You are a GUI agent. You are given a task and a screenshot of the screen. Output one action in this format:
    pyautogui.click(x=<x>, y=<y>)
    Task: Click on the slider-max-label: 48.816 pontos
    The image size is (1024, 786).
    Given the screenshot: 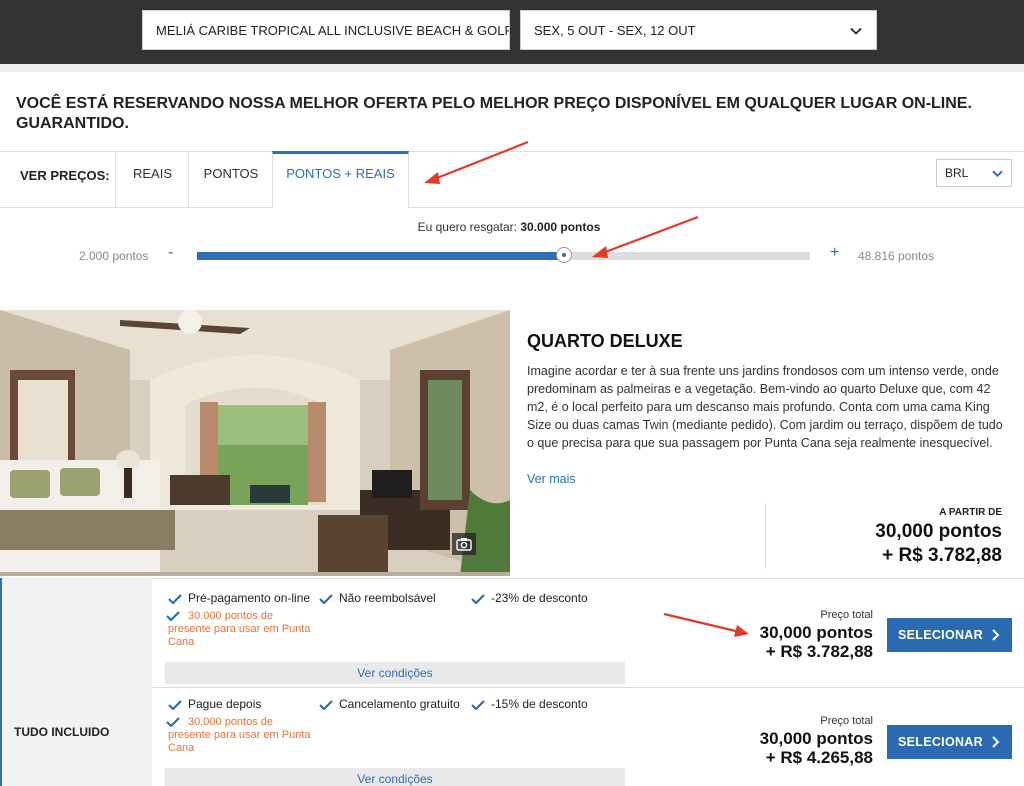 What is the action you would take?
    pyautogui.click(x=896, y=256)
    